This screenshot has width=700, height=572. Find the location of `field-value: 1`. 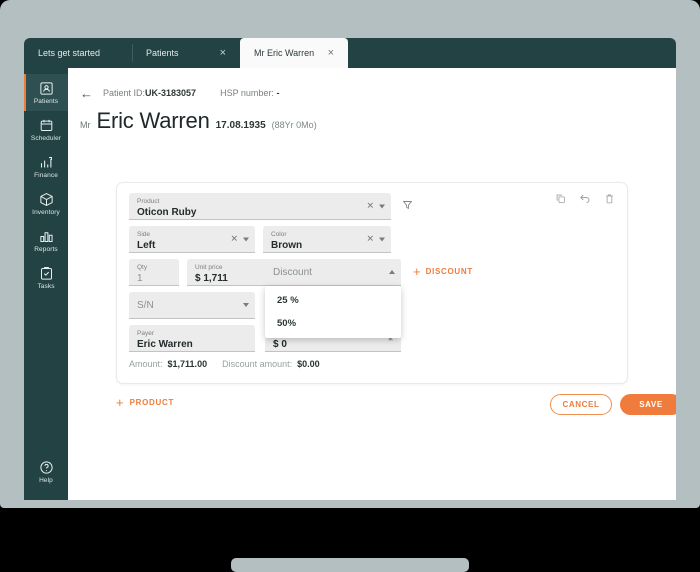

field-value: 1 is located at coordinates (140, 278).